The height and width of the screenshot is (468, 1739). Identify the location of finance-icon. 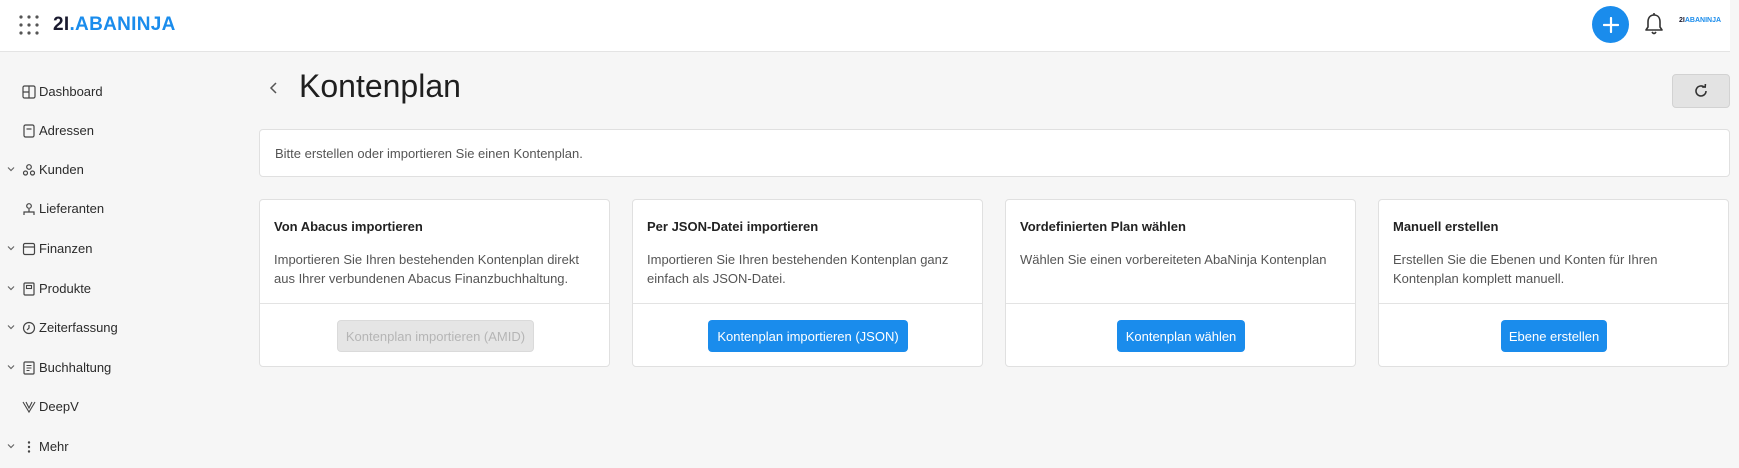
(29, 249).